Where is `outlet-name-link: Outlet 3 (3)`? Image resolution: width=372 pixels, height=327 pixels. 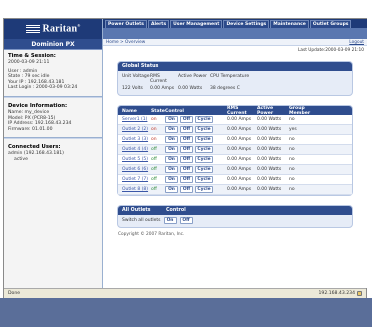 outlet-name-link: Outlet 3 (3) is located at coordinates (136, 139).